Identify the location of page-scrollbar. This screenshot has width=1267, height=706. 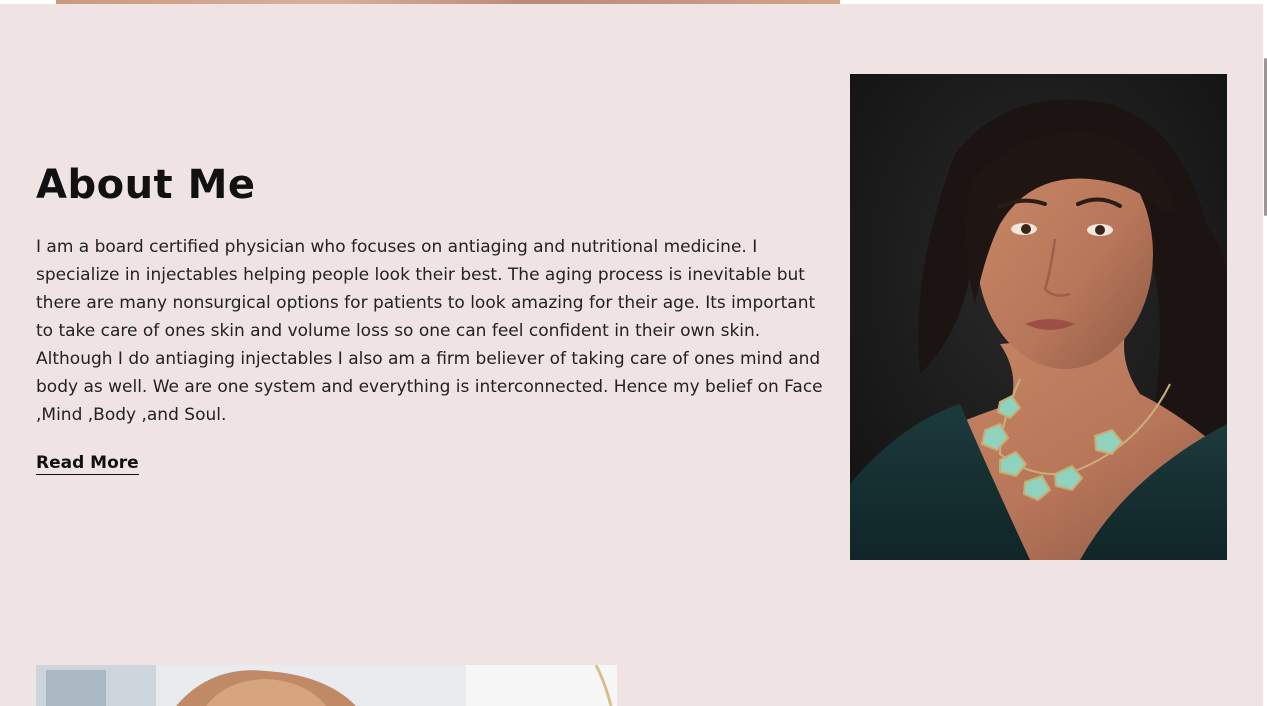
(1265, 353).